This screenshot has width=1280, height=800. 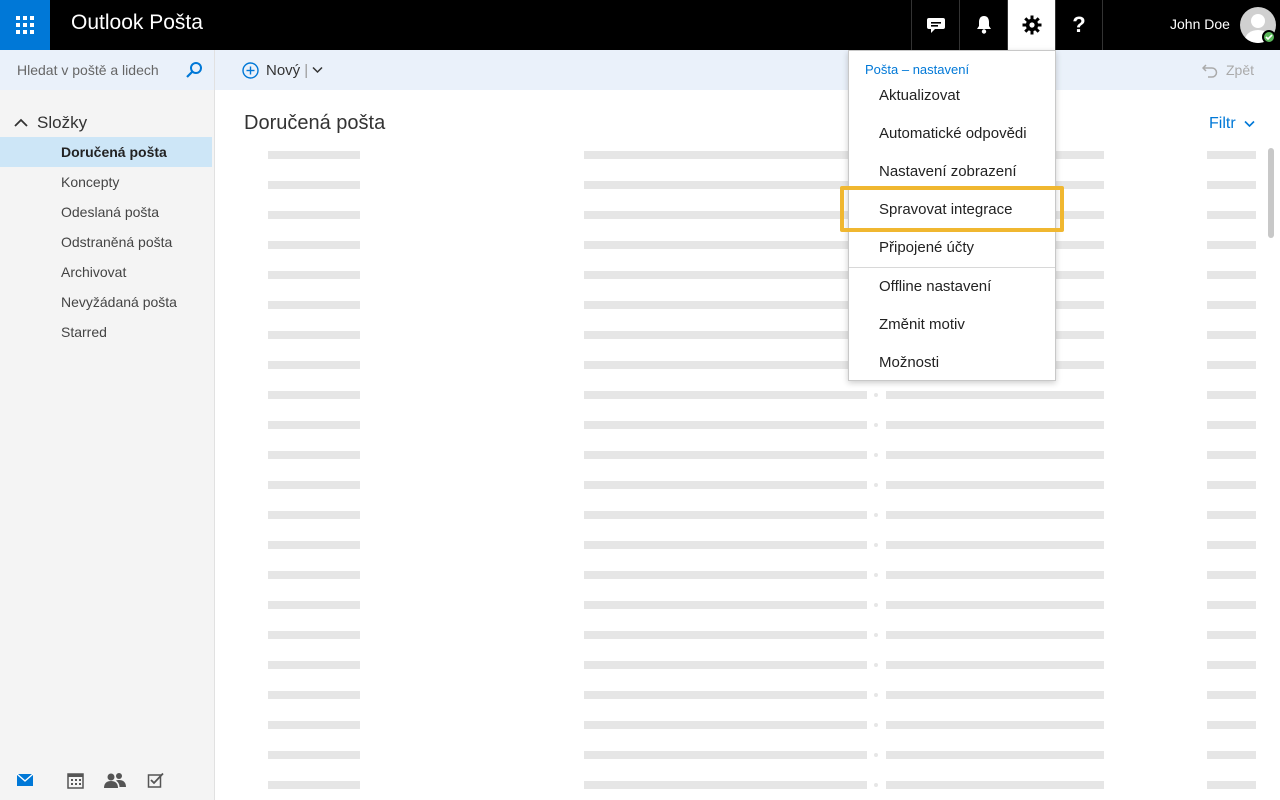 I want to click on plus-circle-icon, so click(x=250, y=70).